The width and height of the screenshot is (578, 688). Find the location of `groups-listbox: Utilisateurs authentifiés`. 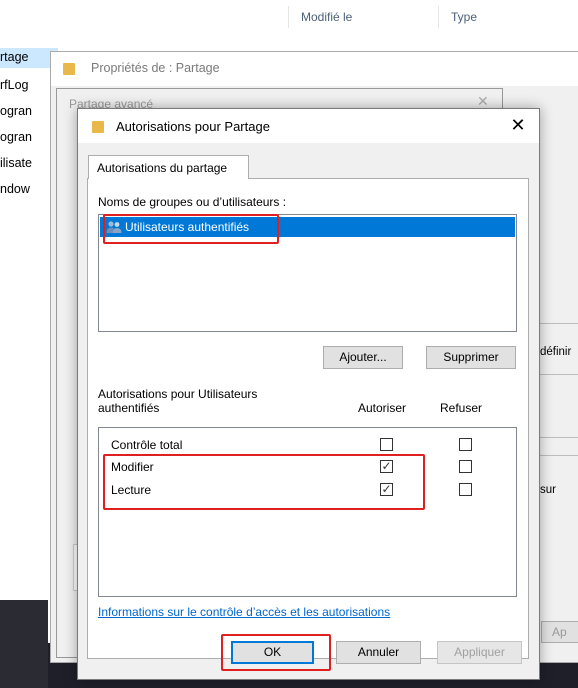

groups-listbox: Utilisateurs authentifiés is located at coordinates (307, 273).